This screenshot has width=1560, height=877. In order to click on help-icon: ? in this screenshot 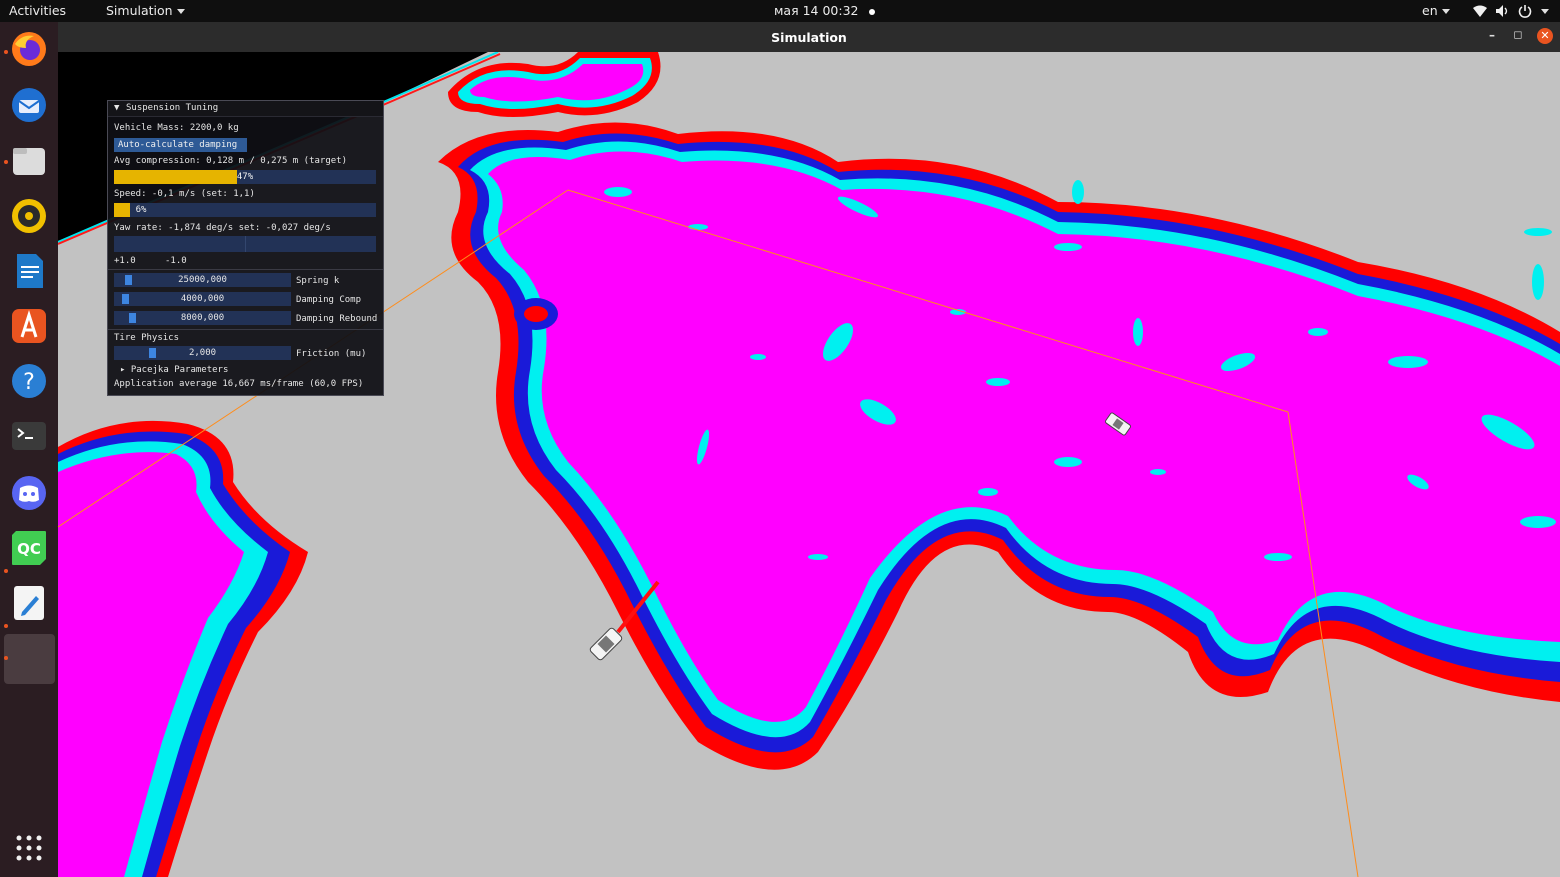, I will do `click(29, 381)`.